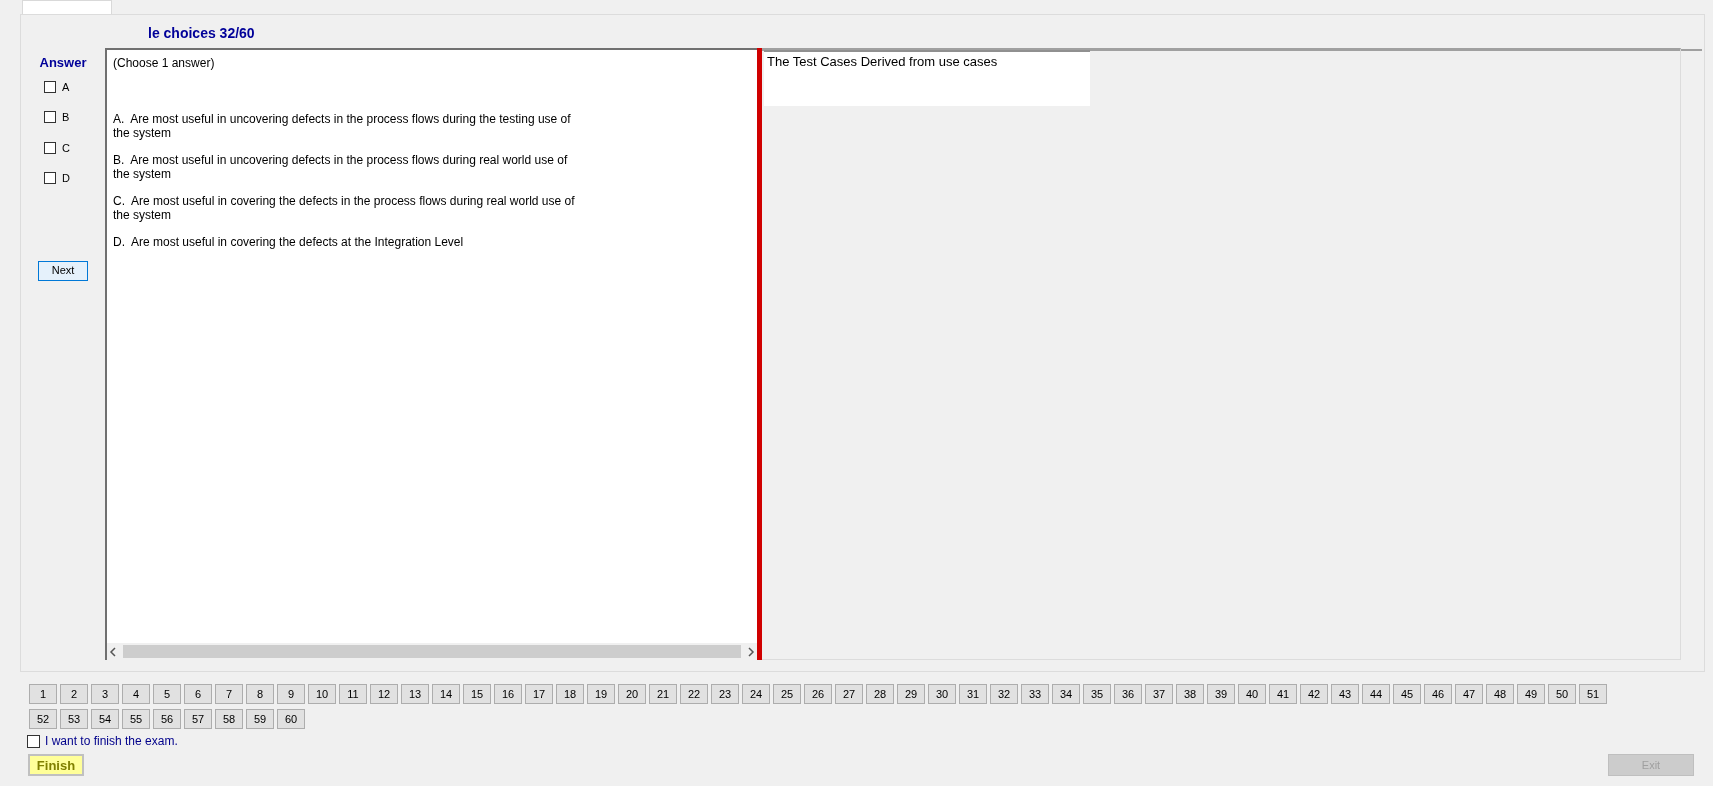 The image size is (1713, 786). What do you see at coordinates (344, 208) in the screenshot?
I see `choice-text: C. Are most useful in covering the defects in the process flows during real world use of the system` at bounding box center [344, 208].